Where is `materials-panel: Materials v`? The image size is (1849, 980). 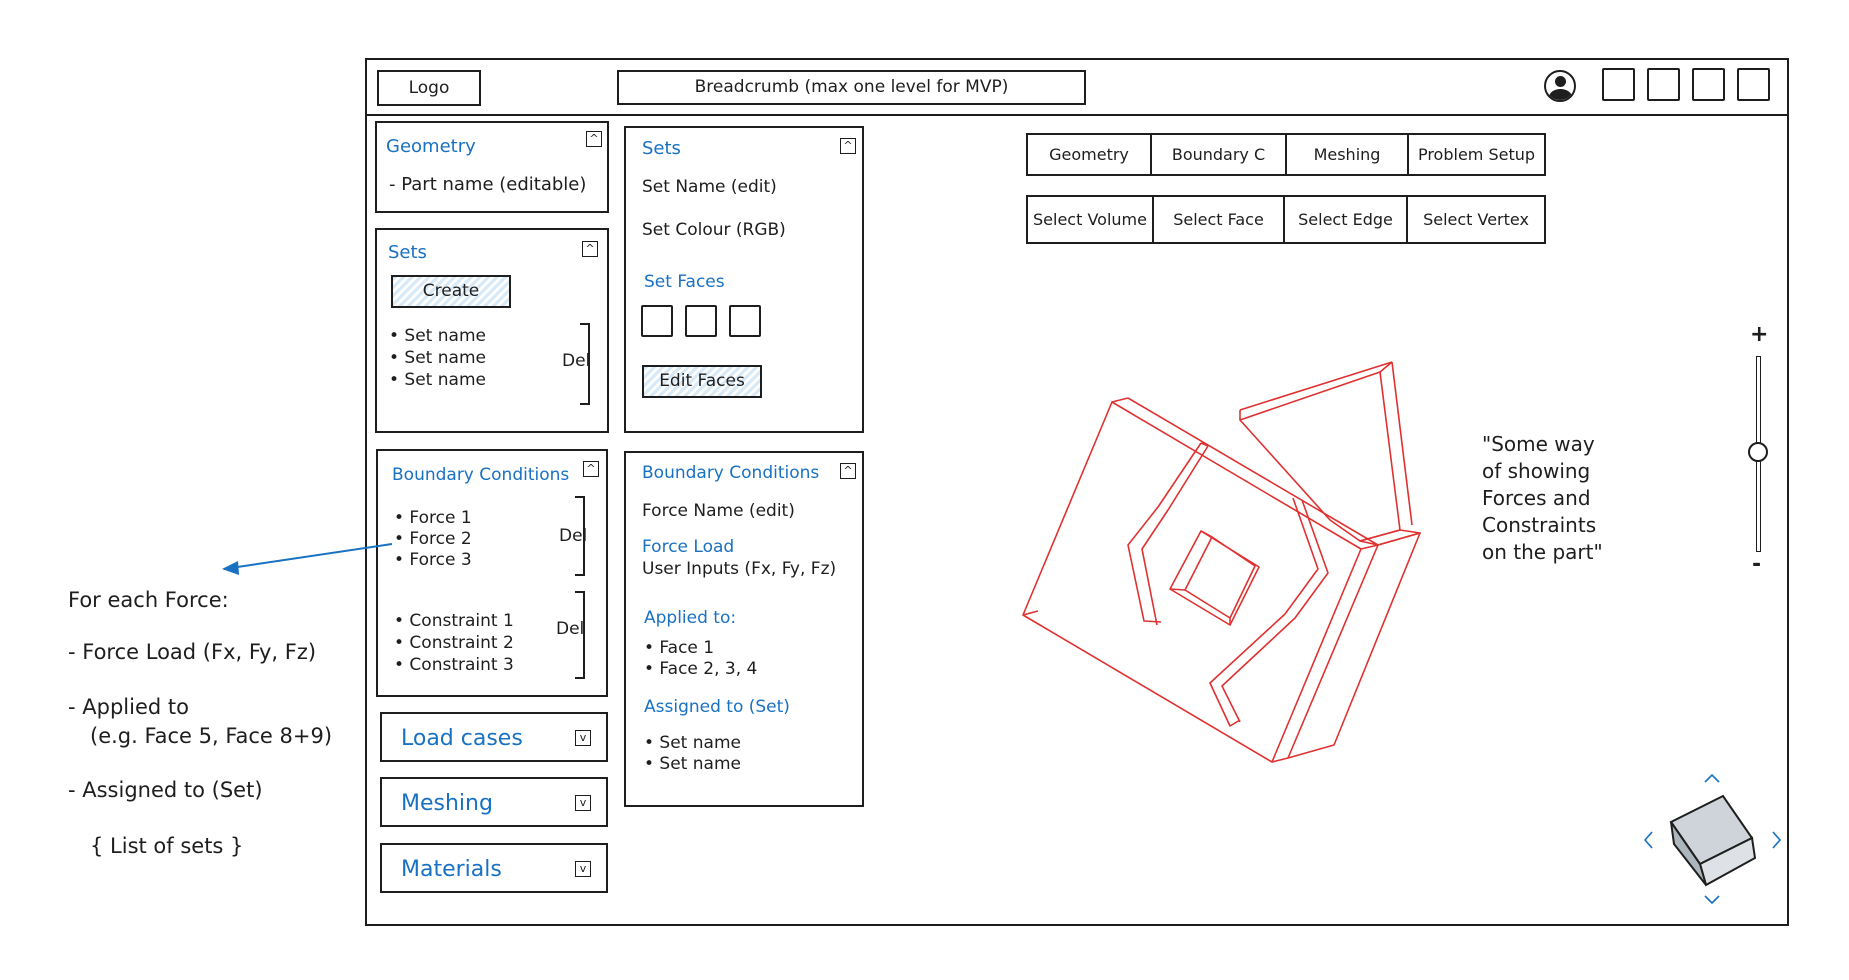
materials-panel: Materials v is located at coordinates (494, 868).